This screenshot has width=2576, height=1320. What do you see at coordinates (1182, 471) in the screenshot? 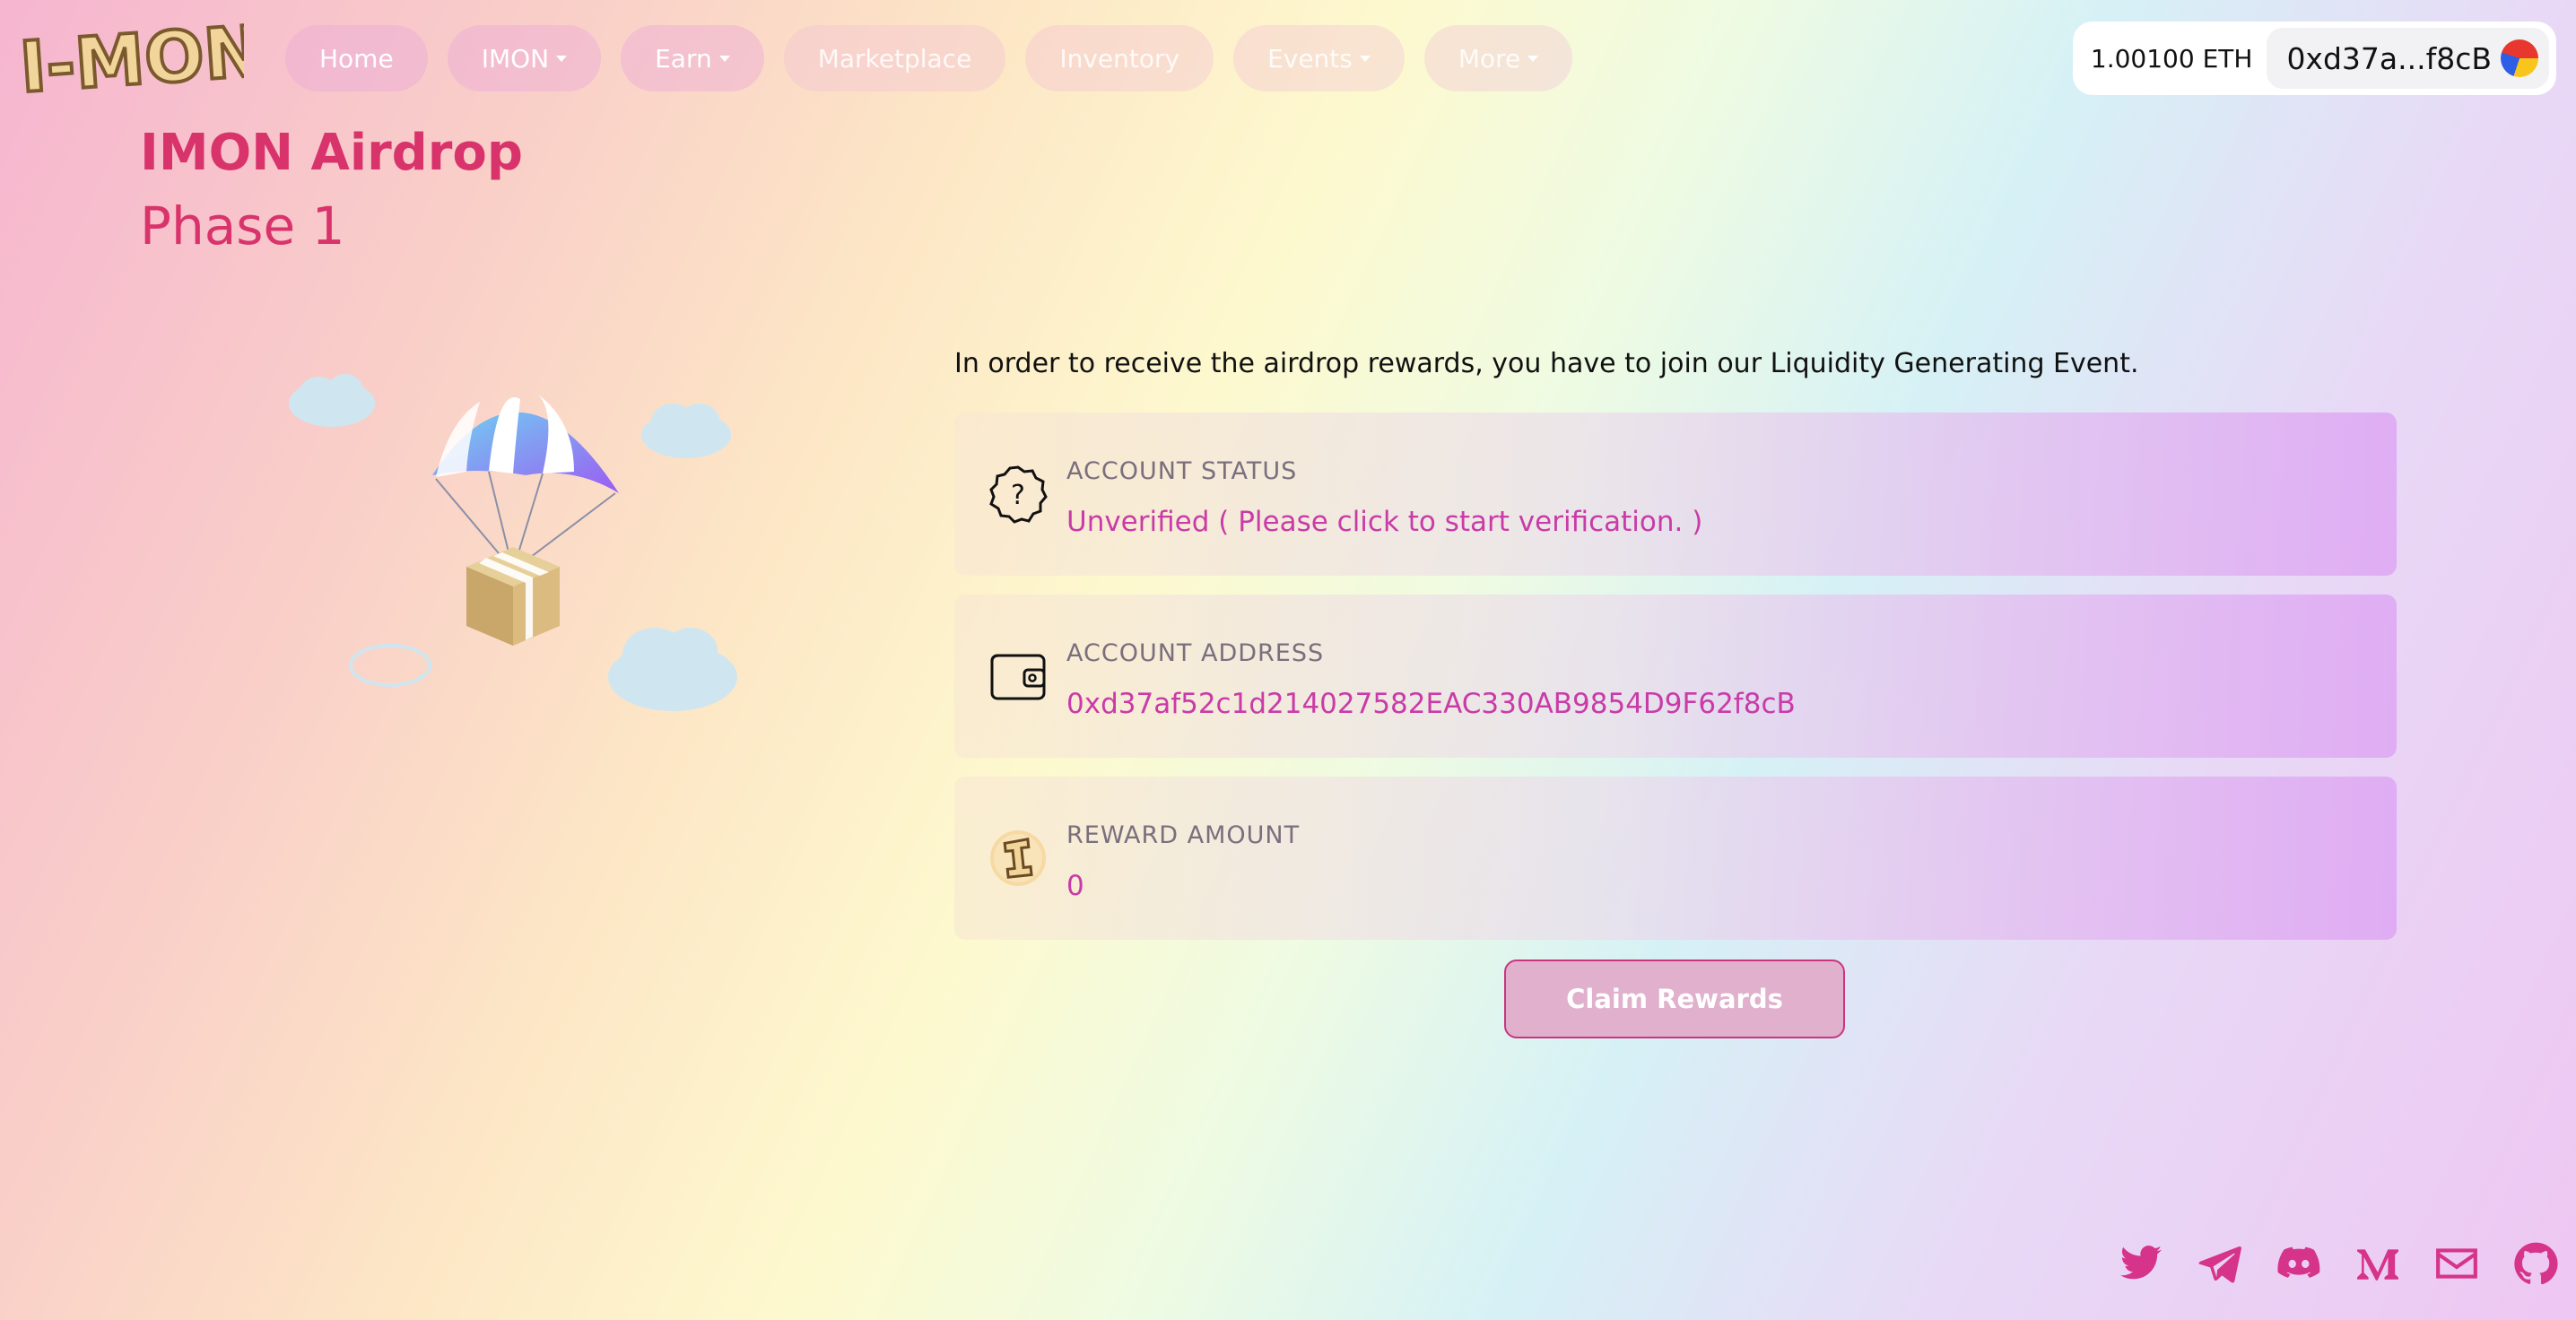
I see `account-status-label: ACCOUNT STATUS` at bounding box center [1182, 471].